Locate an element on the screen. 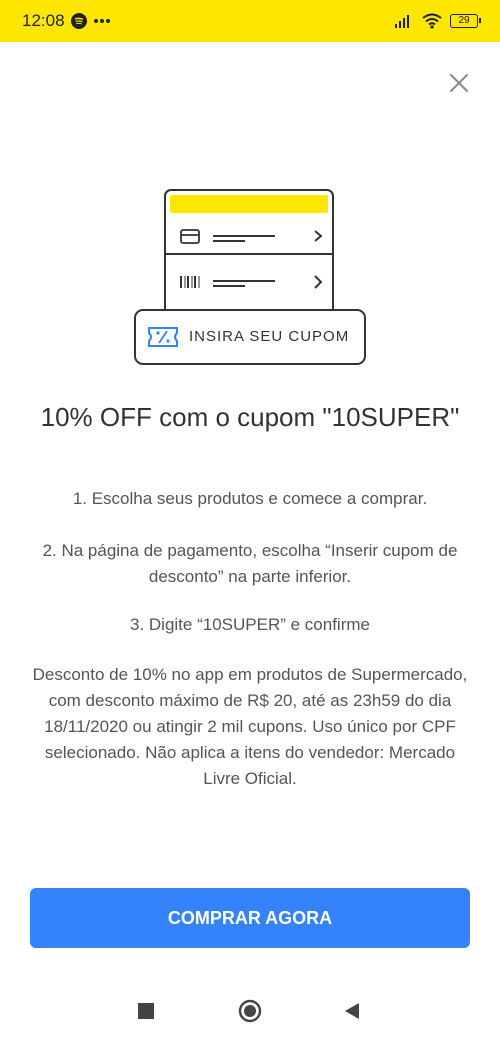 The image size is (500, 1041). status-time: 12:08 is located at coordinates (43, 20).